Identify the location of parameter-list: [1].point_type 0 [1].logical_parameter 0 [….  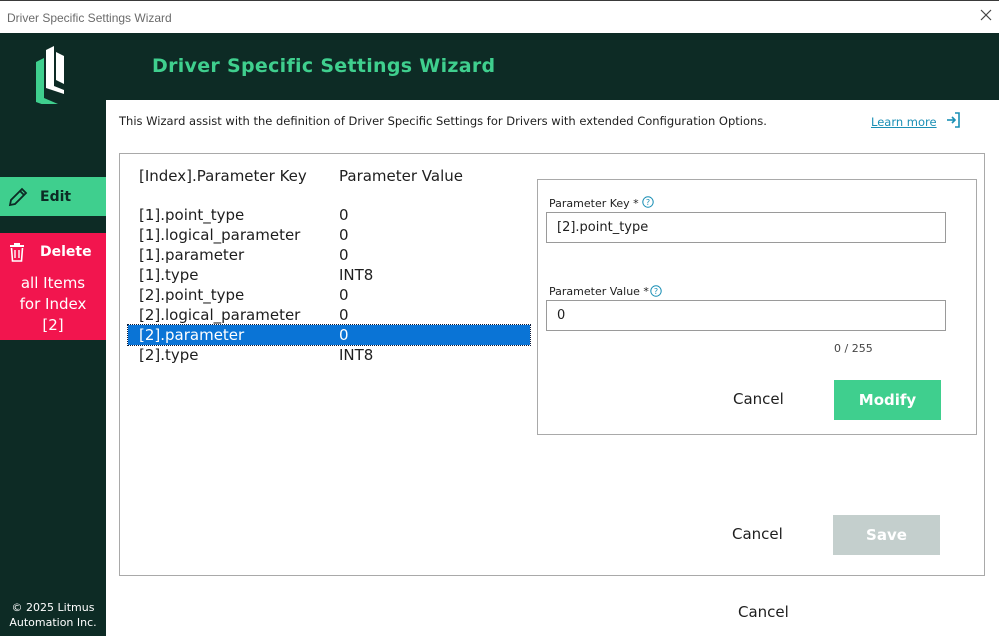
(329, 285).